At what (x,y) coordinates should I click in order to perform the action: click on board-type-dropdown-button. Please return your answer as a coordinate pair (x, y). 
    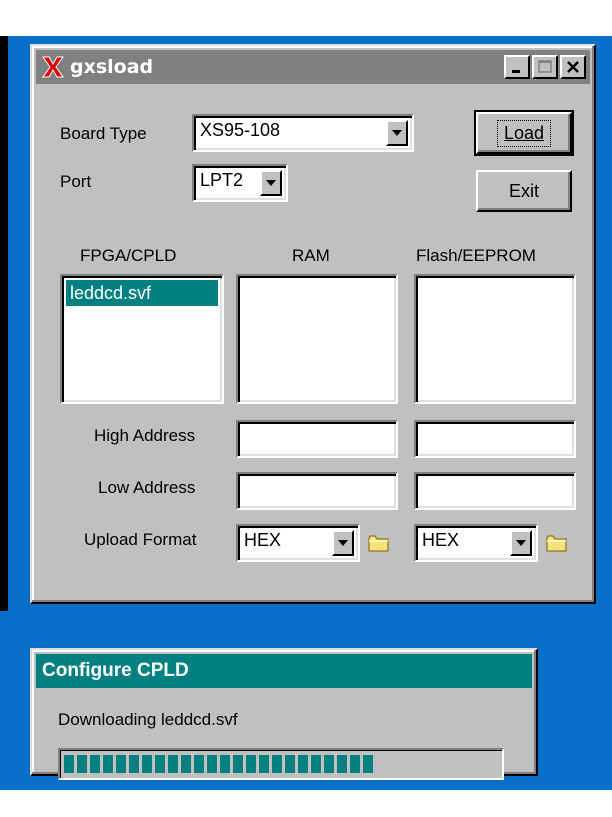
    Looking at the image, I should click on (397, 133).